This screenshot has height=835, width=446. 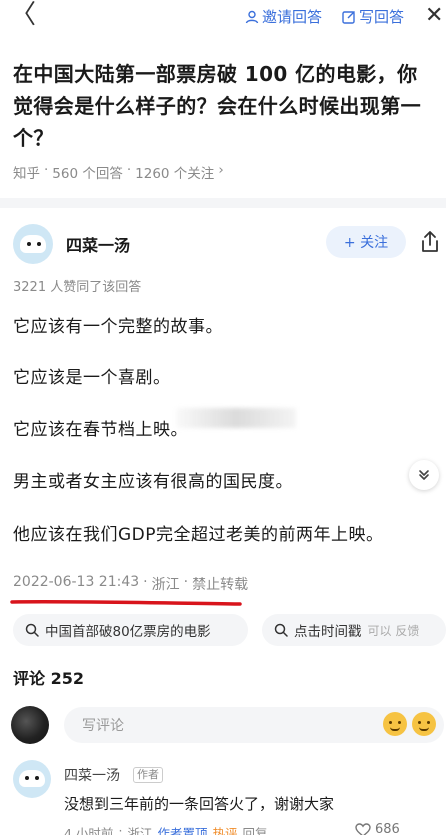 What do you see at coordinates (148, 775) in the screenshot?
I see `author-badge: 作者` at bounding box center [148, 775].